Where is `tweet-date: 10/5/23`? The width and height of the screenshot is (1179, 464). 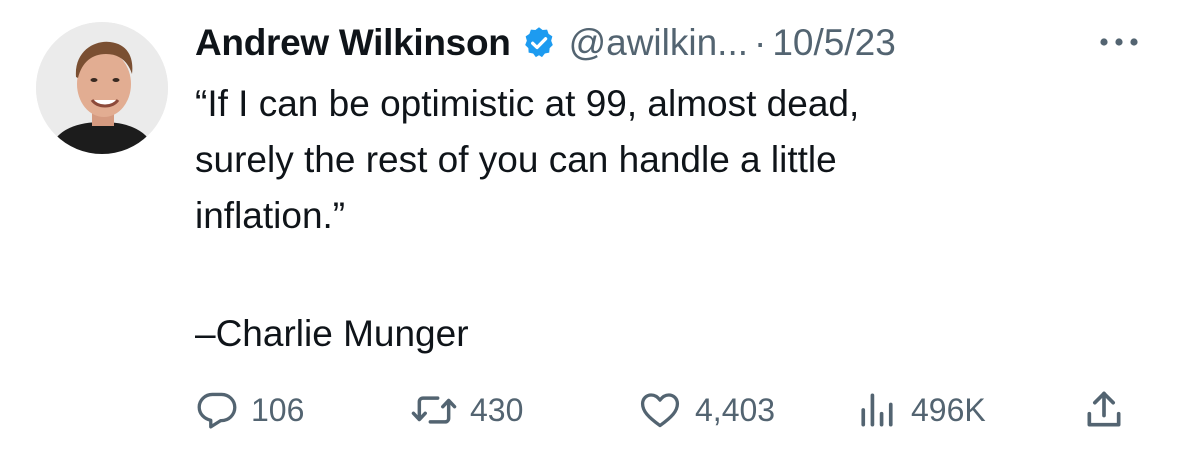
tweet-date: 10/5/23 is located at coordinates (833, 43).